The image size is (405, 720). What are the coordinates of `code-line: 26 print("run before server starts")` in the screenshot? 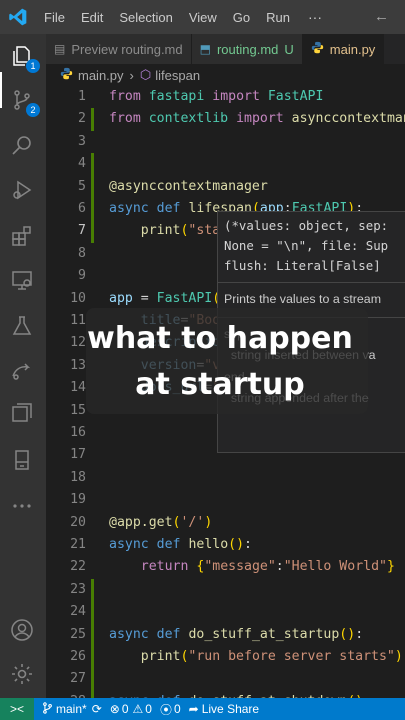 It's located at (225, 657).